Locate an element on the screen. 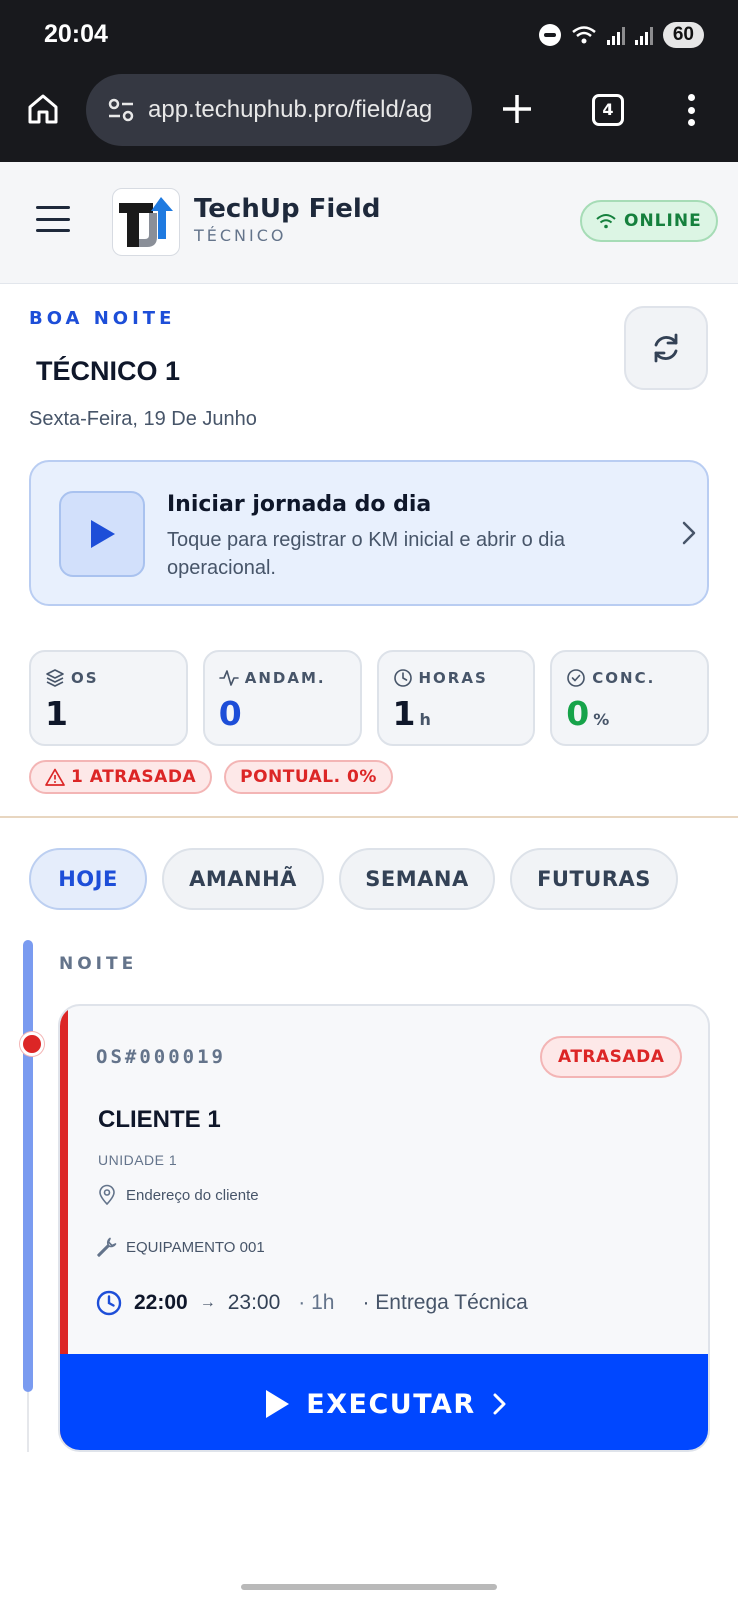 The width and height of the screenshot is (738, 1600). brand-subtitle: TÉCNICO is located at coordinates (240, 235).